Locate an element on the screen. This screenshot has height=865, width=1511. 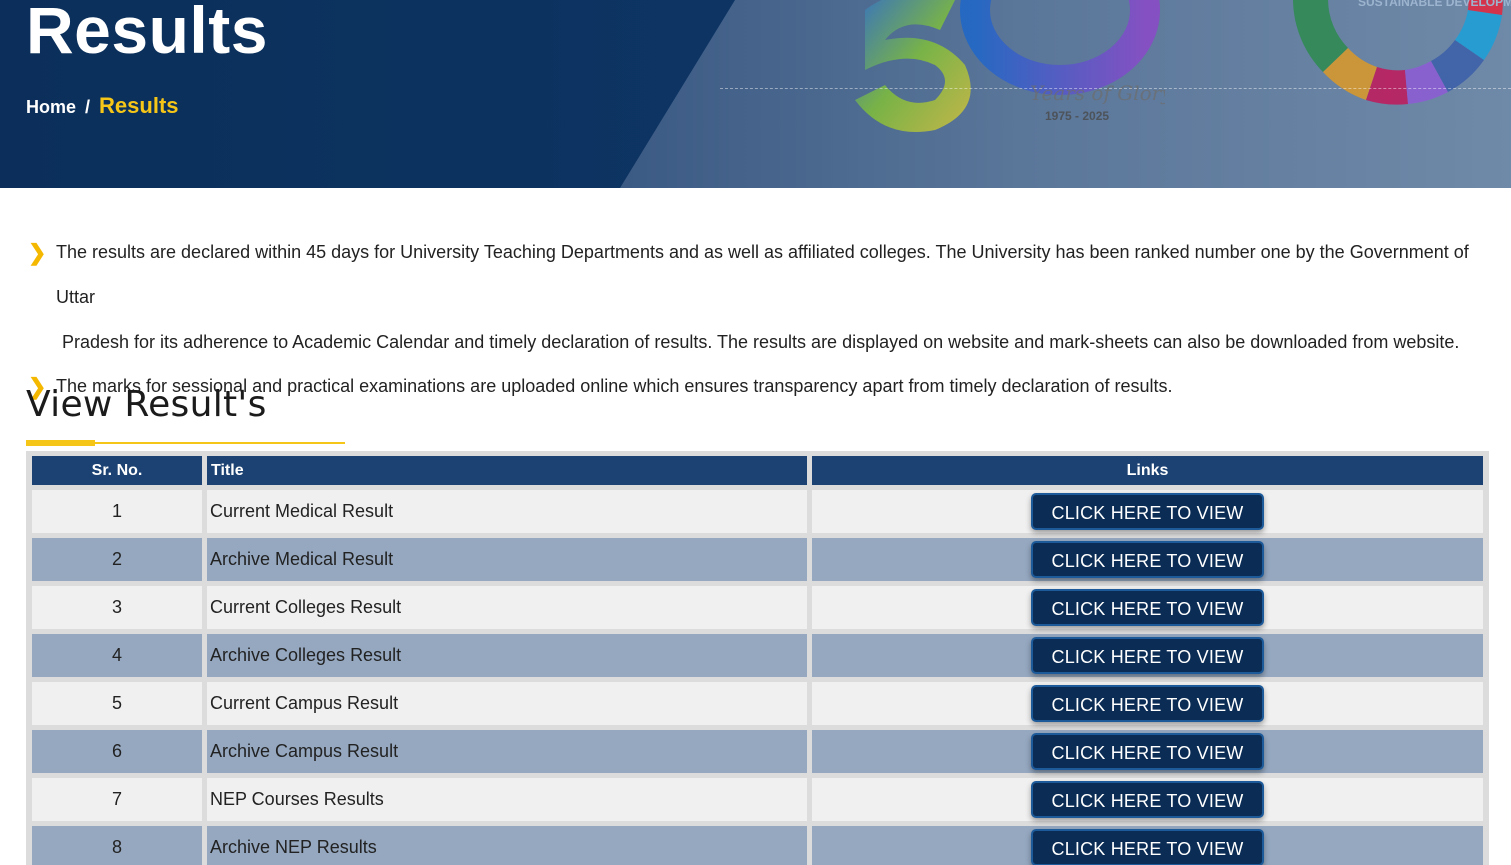
logo-script-text: Years of Glory is located at coordinates (1097, 93).